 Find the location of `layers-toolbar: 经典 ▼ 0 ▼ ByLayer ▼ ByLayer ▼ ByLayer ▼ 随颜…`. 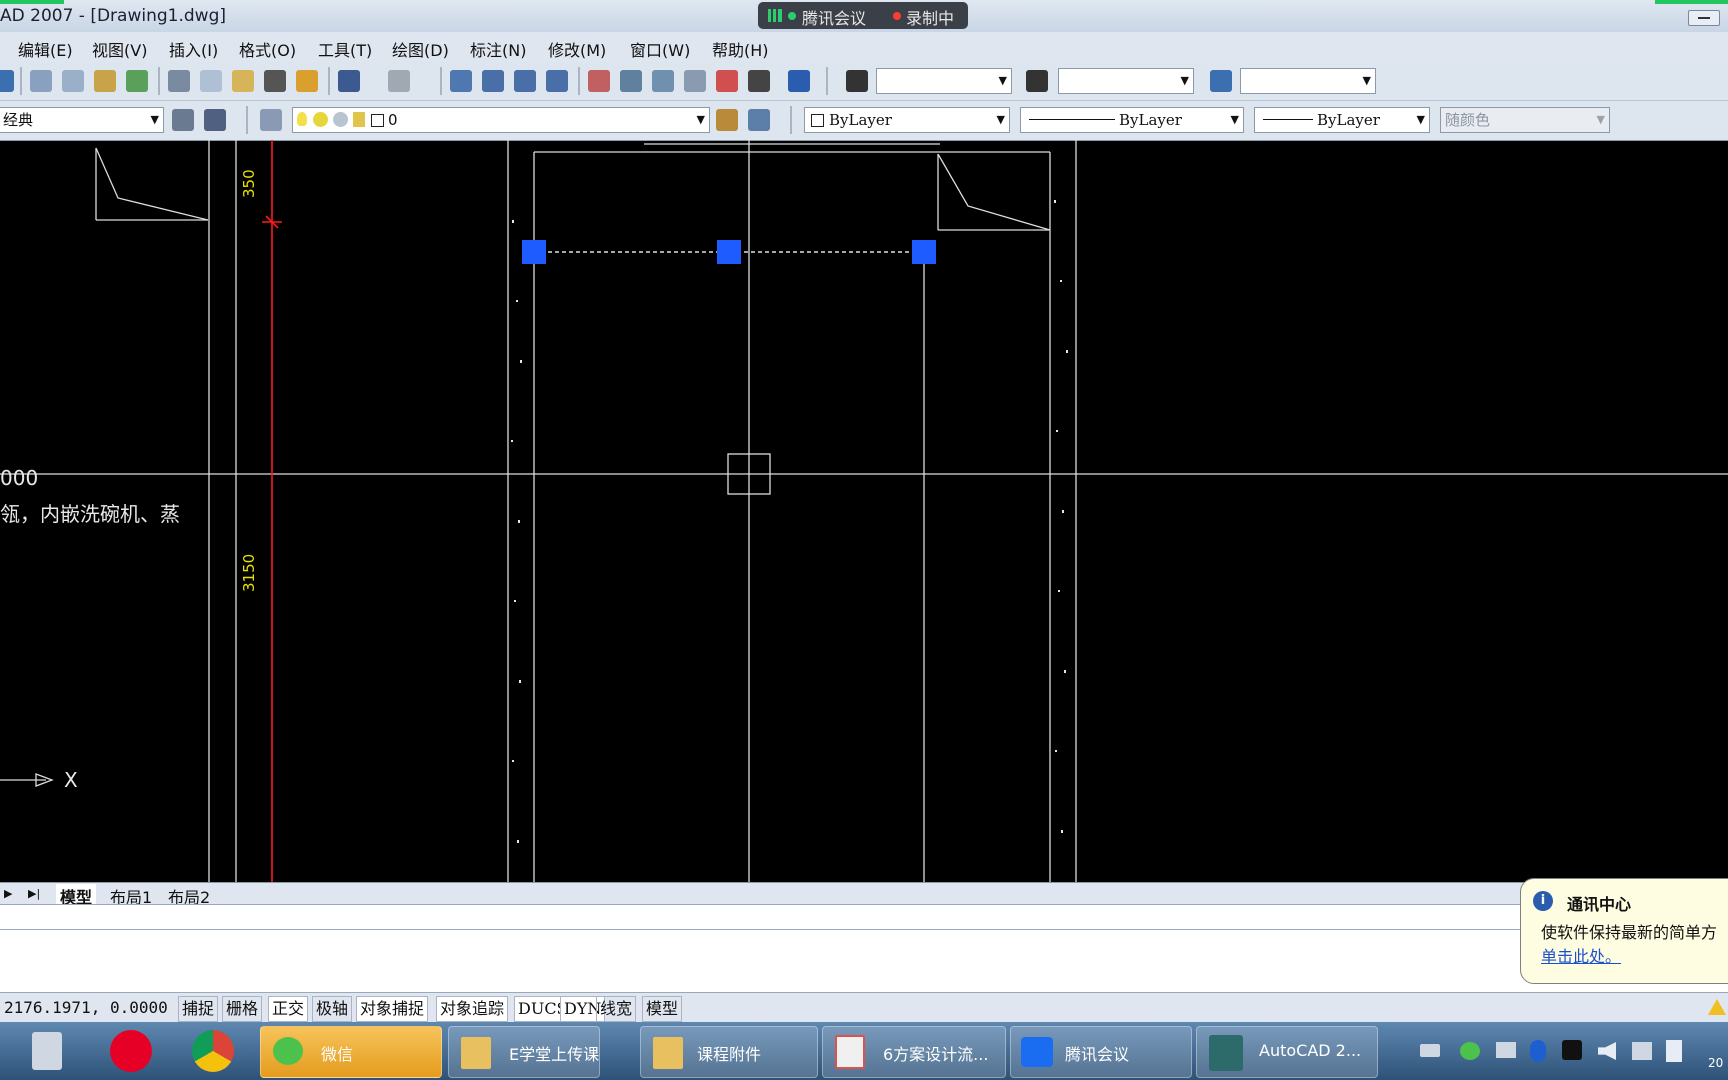

layers-toolbar: 经典 ▼ 0 ▼ ByLayer ▼ ByLayer ▼ ByLayer ▼ 随颜… is located at coordinates (864, 121).